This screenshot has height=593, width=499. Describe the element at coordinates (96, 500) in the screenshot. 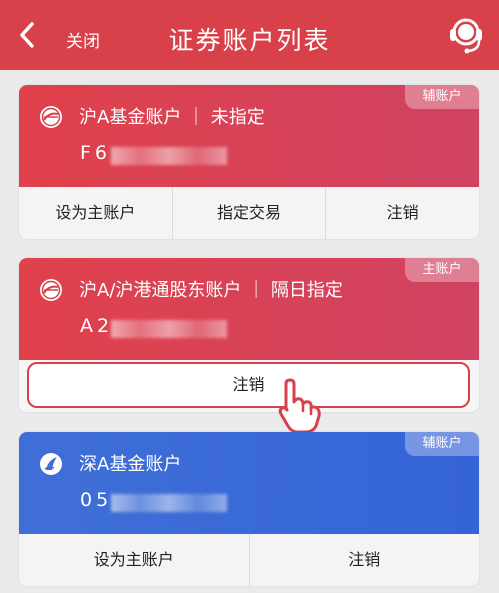

I see `account-number: 05` at that location.